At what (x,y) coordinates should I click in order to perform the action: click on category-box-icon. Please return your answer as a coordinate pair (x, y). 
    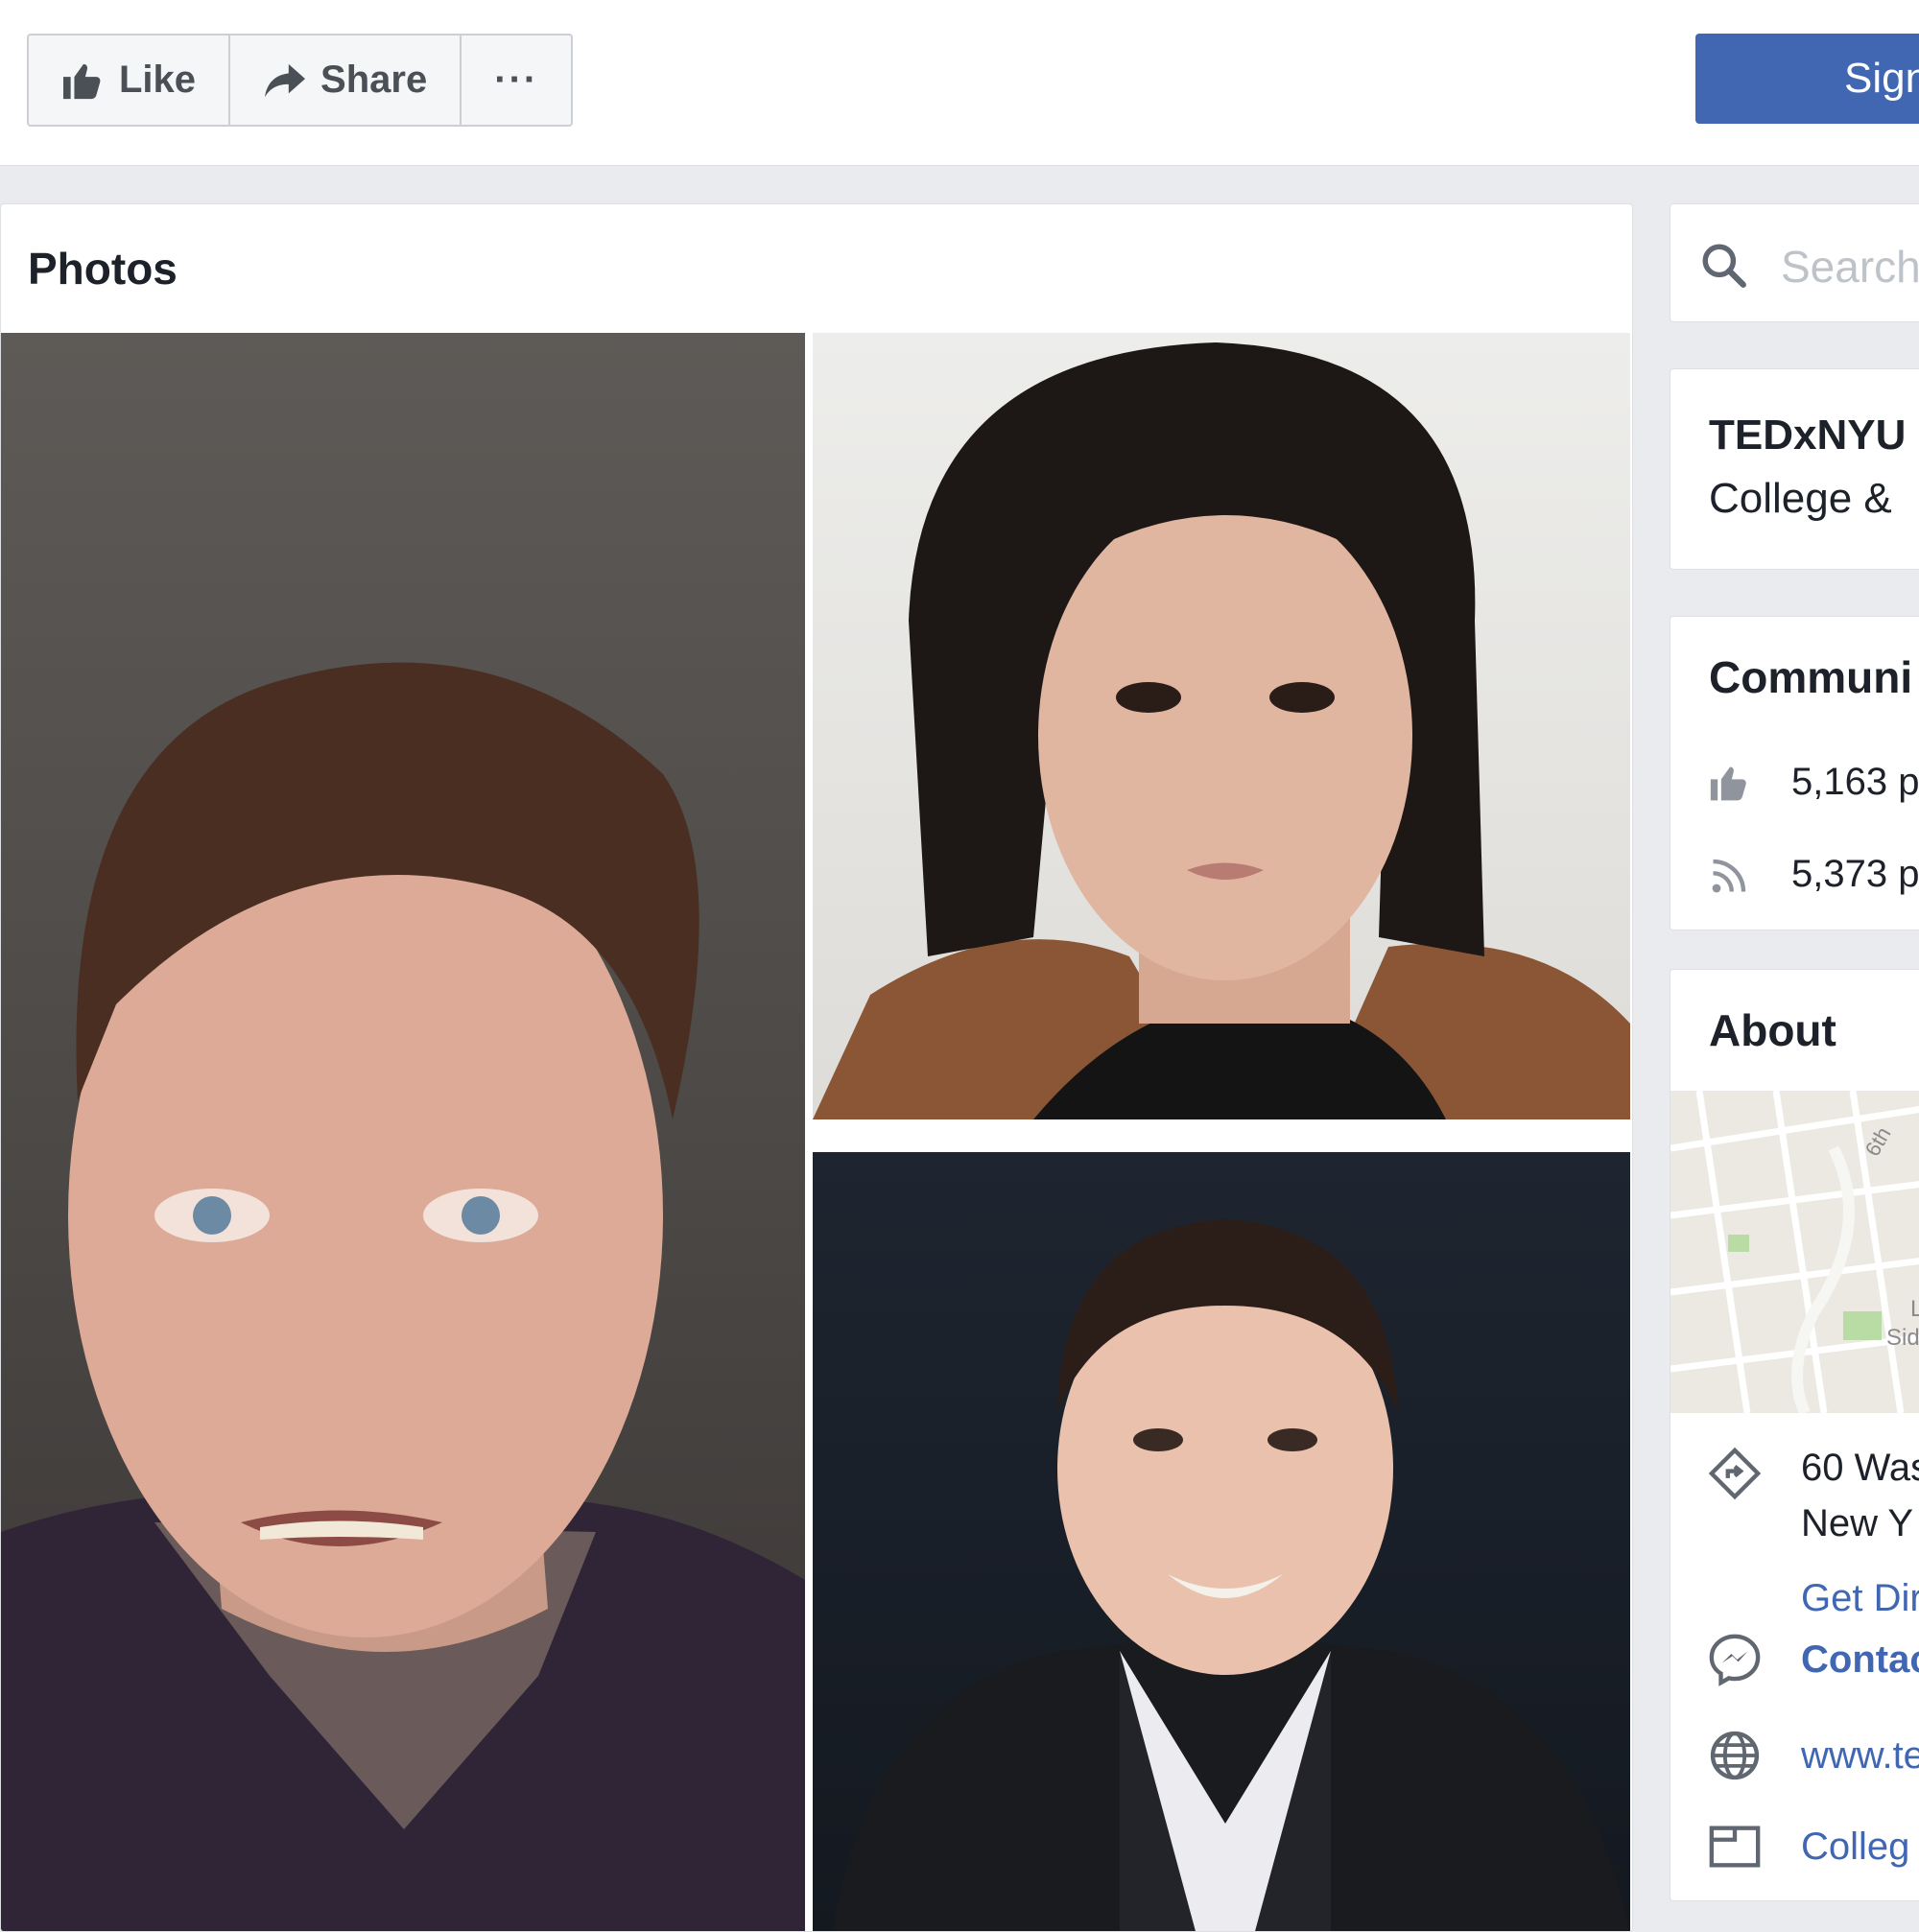
    Looking at the image, I should click on (1735, 1847).